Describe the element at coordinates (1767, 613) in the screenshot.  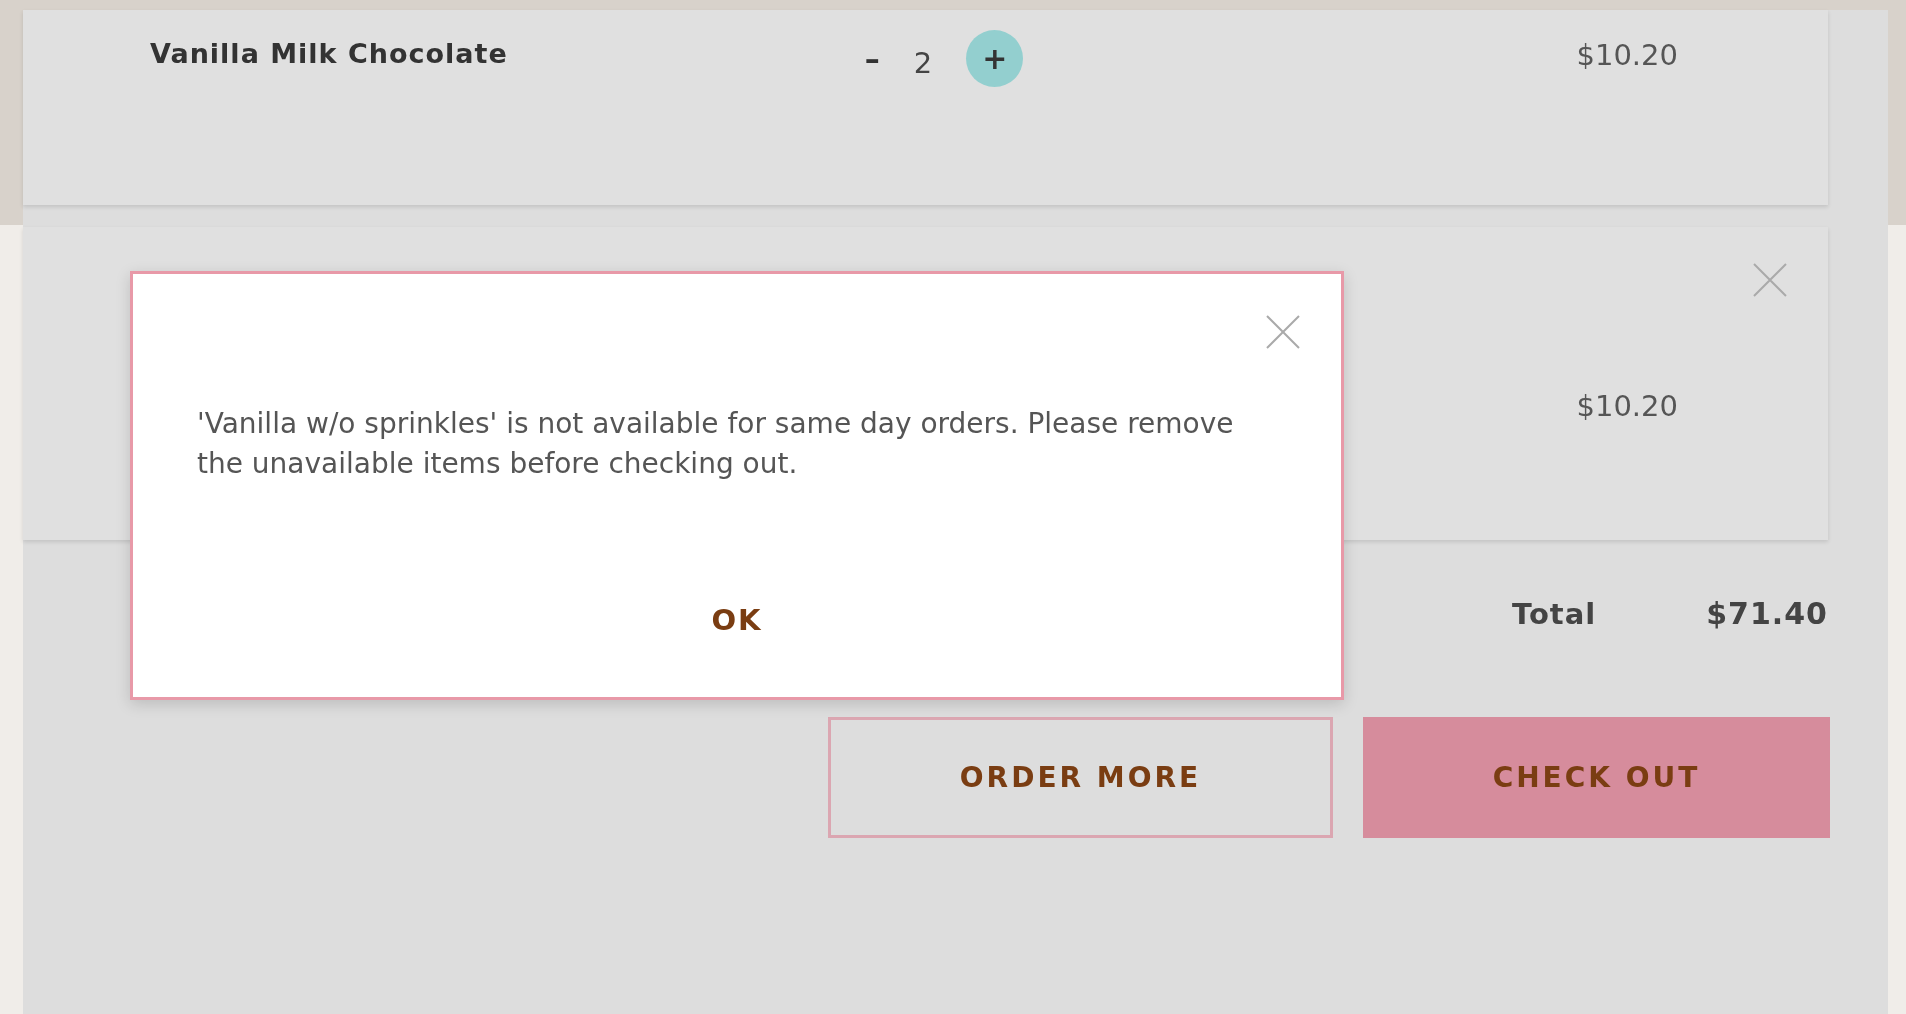
I see `total-amount: $71.40` at that location.